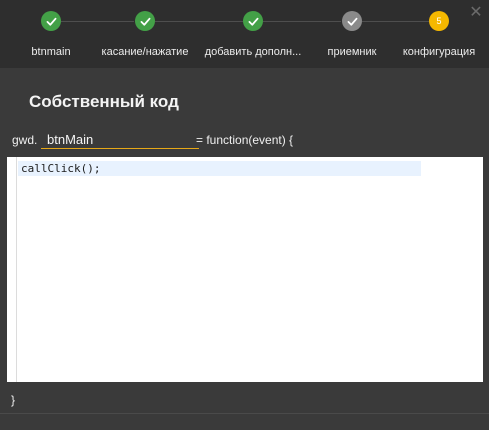  I want to click on step-label: конфигурация, so click(439, 52).